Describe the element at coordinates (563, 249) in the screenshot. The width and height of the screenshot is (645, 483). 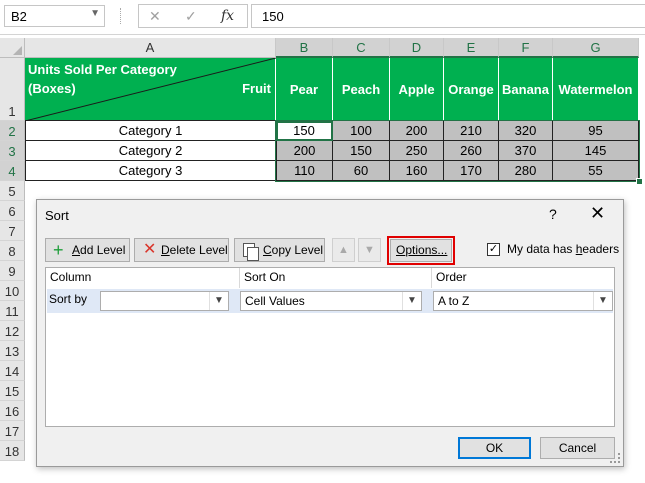
I see `my-data-has-headers-label: My data has headers` at that location.